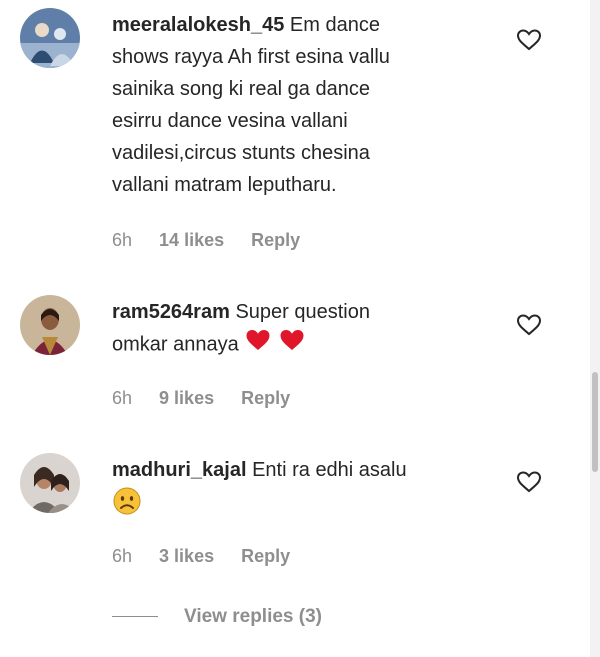 The height and width of the screenshot is (657, 600). Describe the element at coordinates (334, 25) in the screenshot. I see `comment-text-line: Em dance` at that location.